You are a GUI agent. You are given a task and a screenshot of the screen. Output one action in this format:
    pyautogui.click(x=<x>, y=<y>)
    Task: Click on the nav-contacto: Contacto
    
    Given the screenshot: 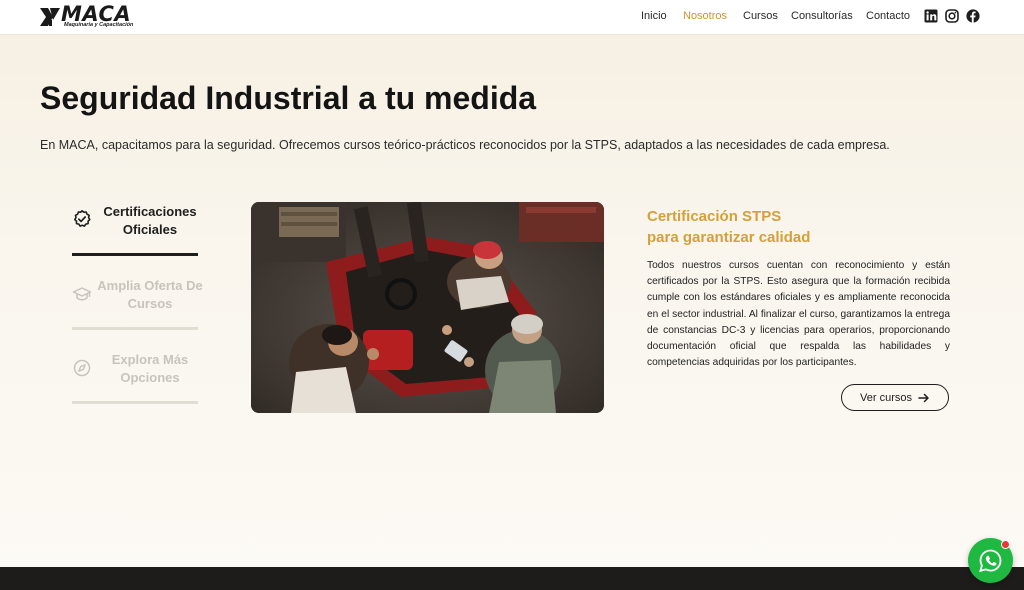 What is the action you would take?
    pyautogui.click(x=888, y=16)
    